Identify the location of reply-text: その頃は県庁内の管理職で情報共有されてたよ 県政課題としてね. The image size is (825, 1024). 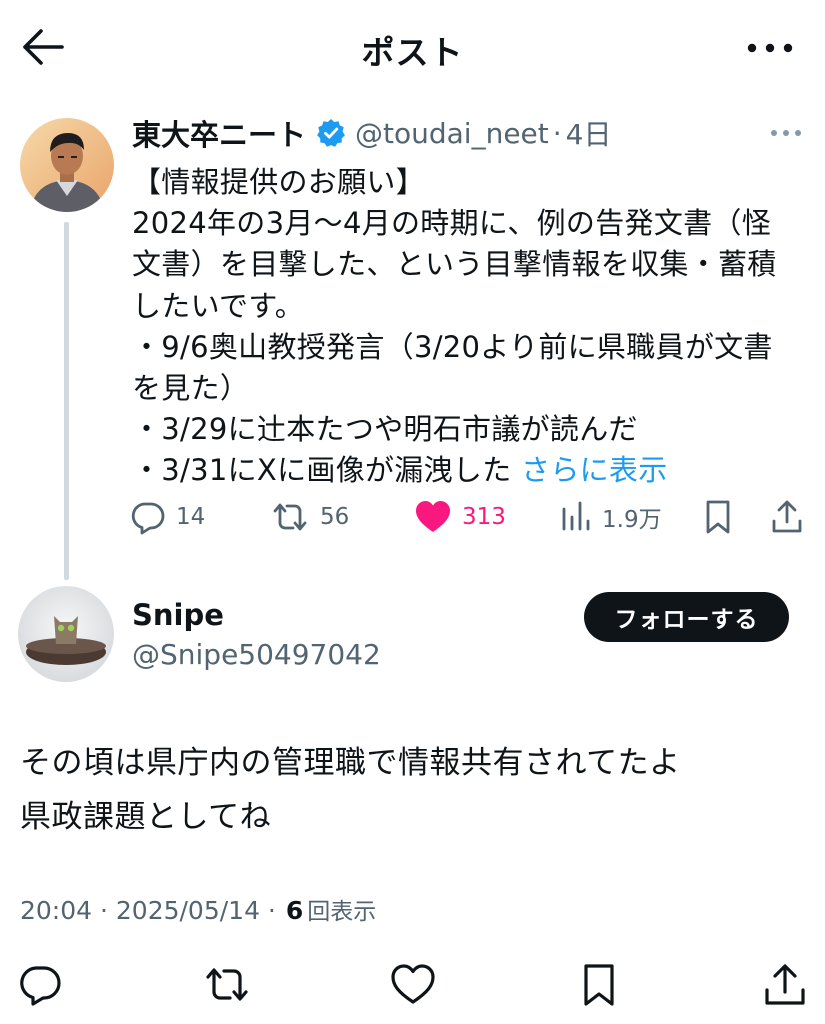
(415, 790).